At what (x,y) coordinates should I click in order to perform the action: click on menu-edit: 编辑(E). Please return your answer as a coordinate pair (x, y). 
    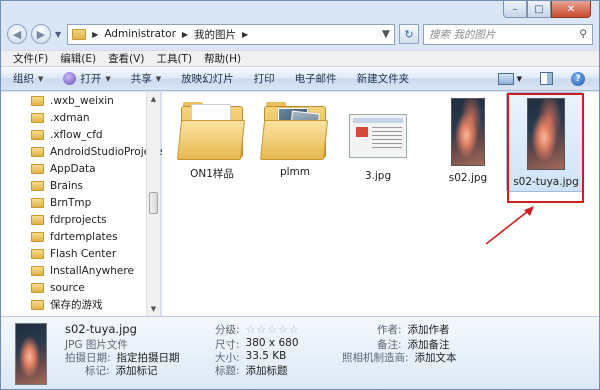
    Looking at the image, I should click on (78, 58).